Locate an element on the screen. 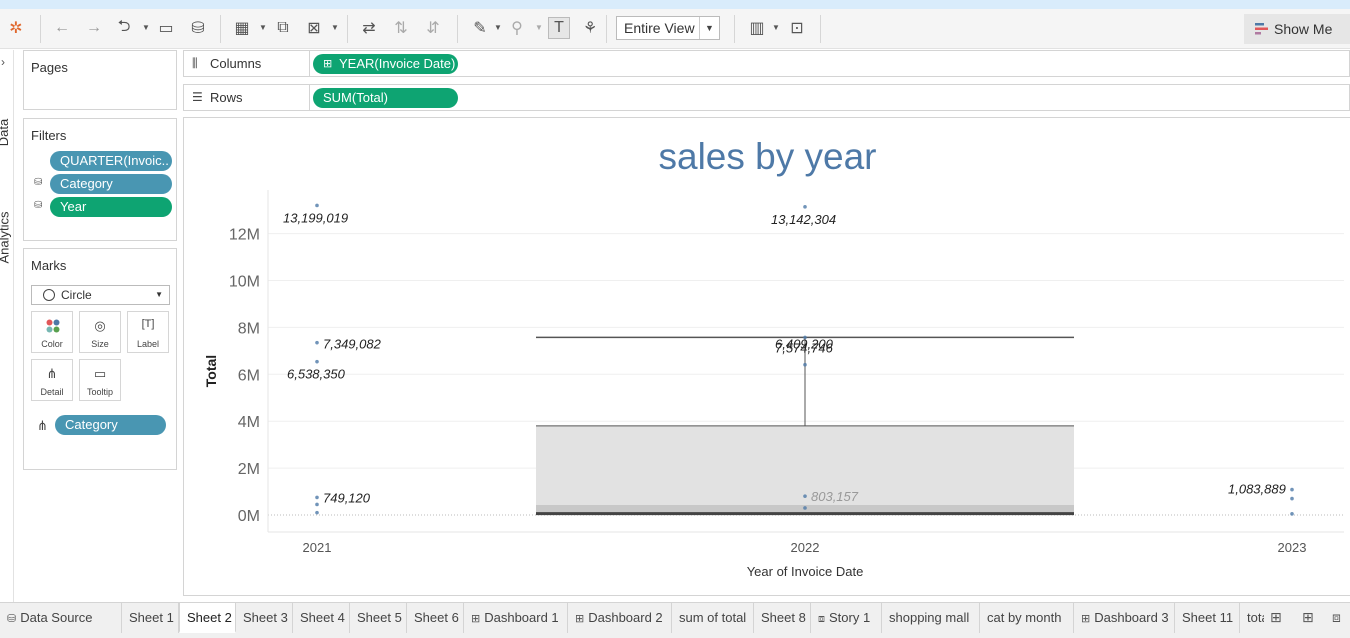  show-cards-icon: ▥ is located at coordinates (757, 28).